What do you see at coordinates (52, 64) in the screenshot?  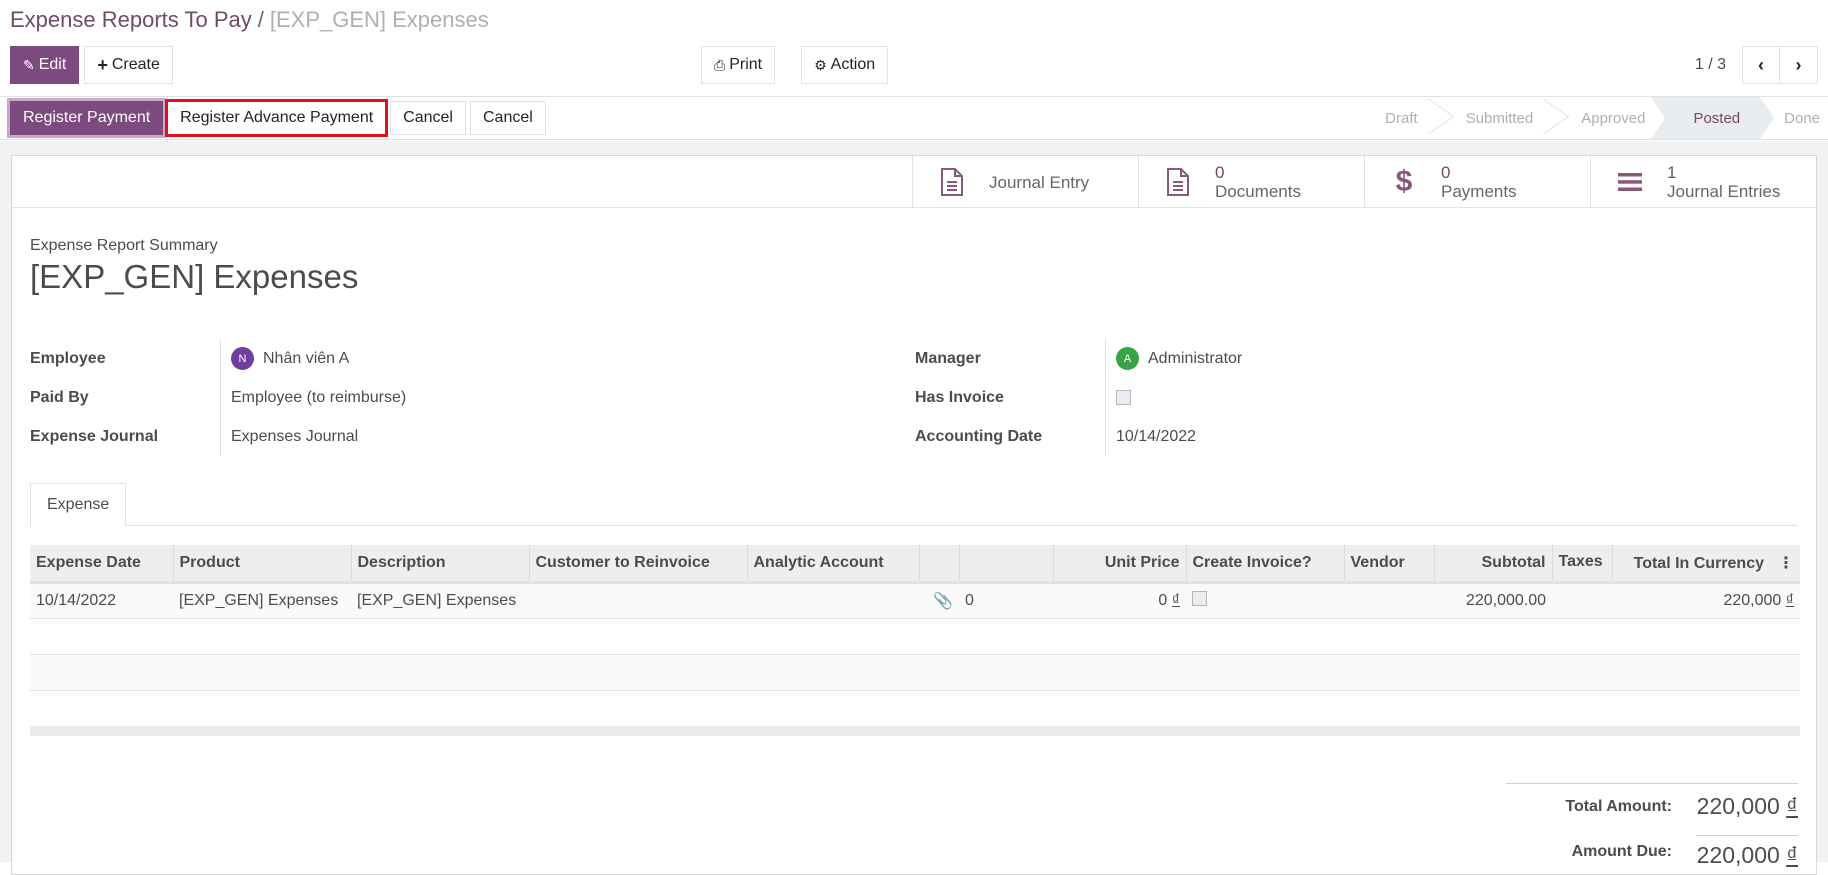 I see `edit-label: Edit` at bounding box center [52, 64].